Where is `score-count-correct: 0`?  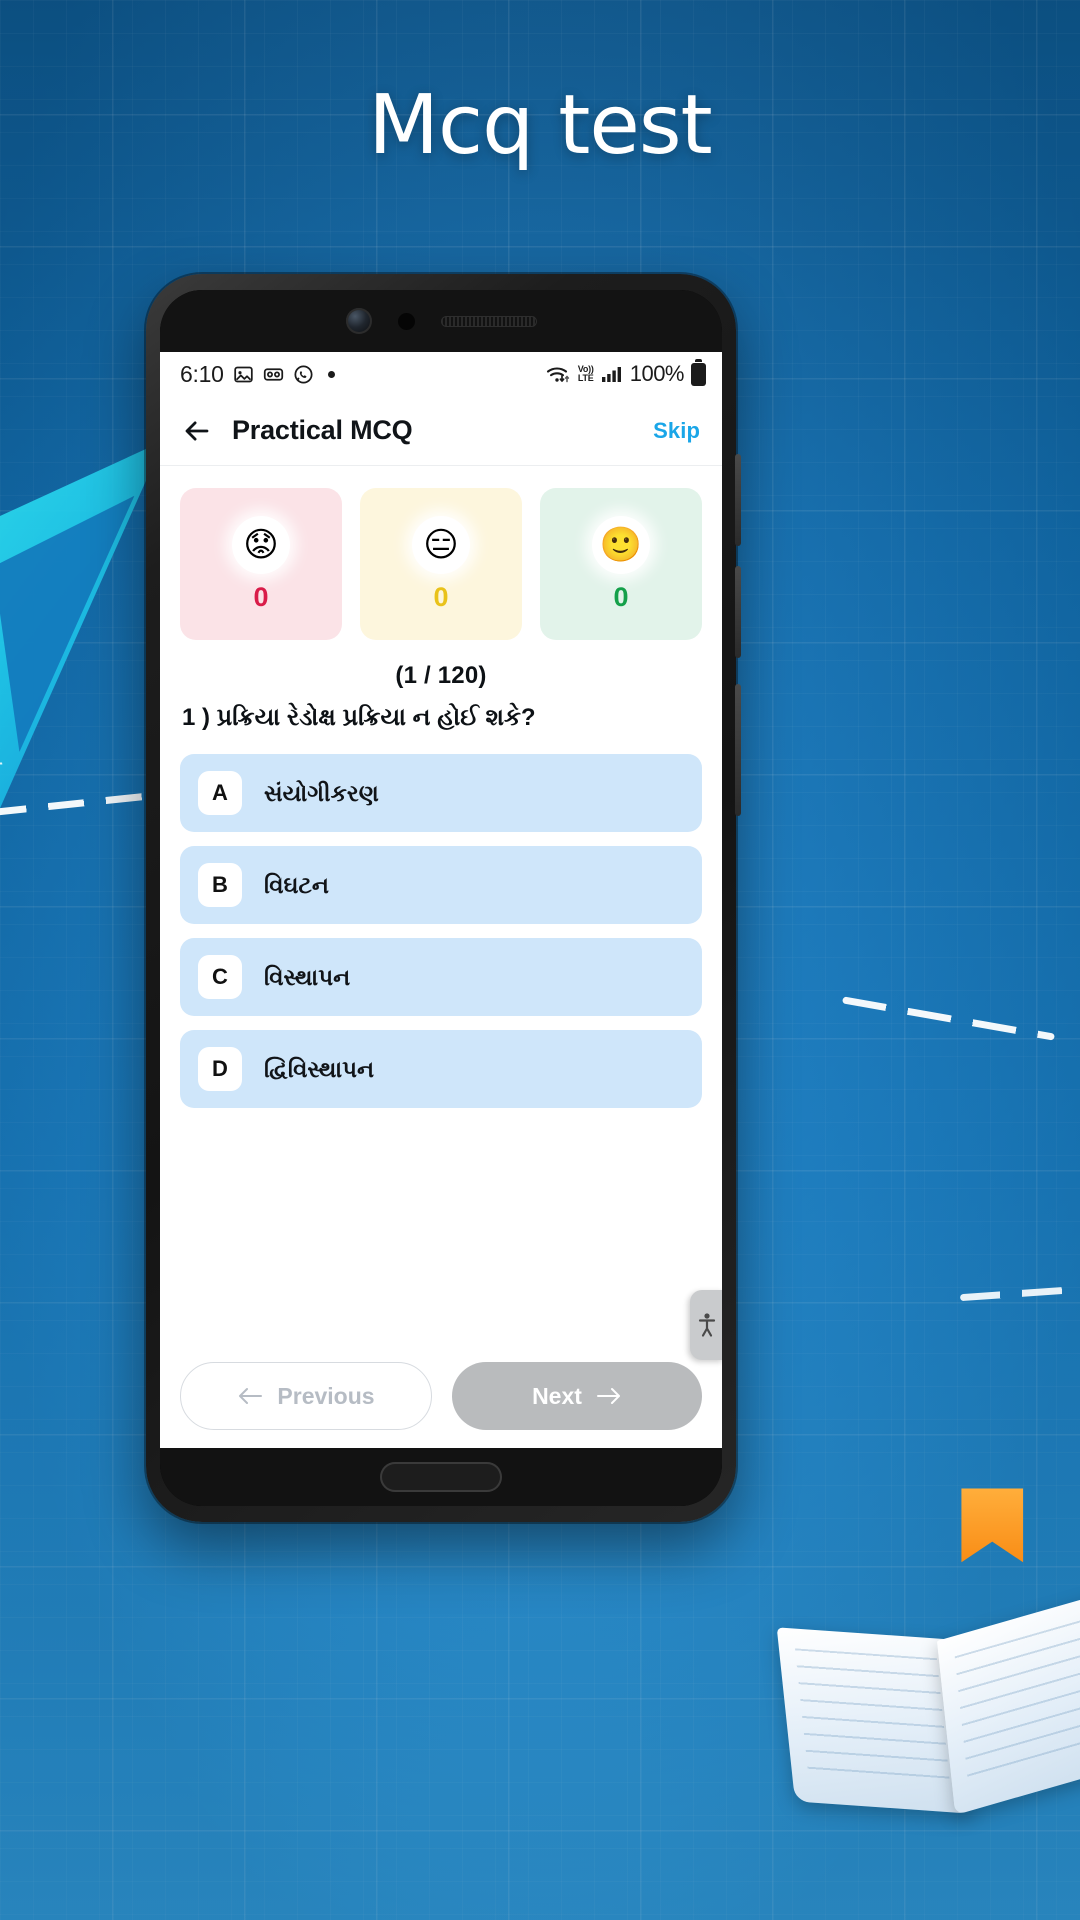
score-count-correct: 0 is located at coordinates (621, 596).